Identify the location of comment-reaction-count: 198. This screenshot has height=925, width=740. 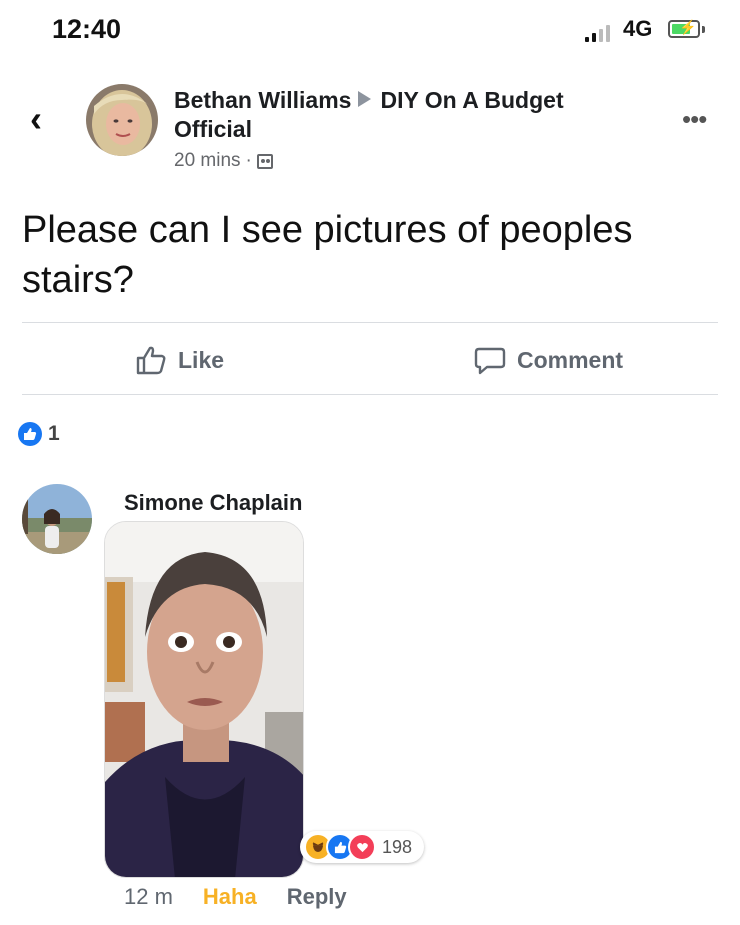
(397, 846).